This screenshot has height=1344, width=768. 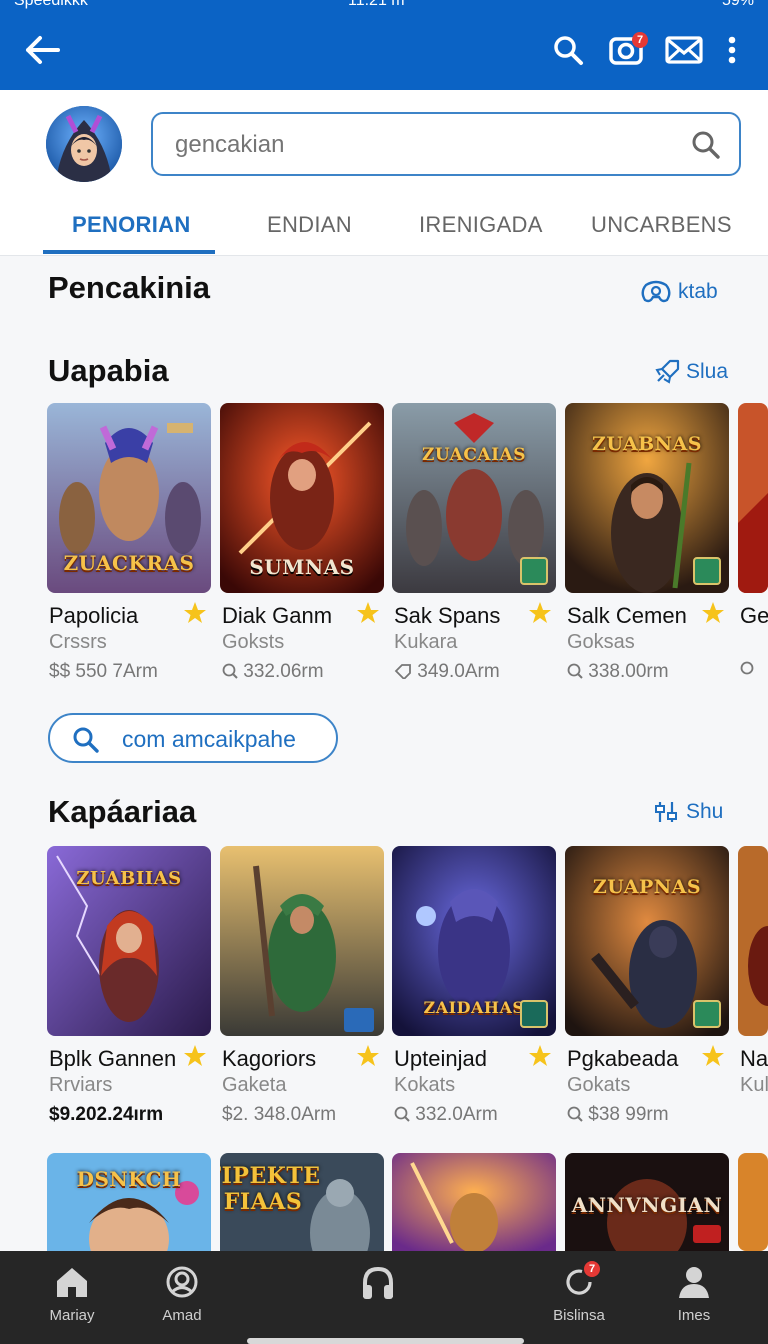 I want to click on game-thumbnail: DSNKCH, so click(x=129, y=1202).